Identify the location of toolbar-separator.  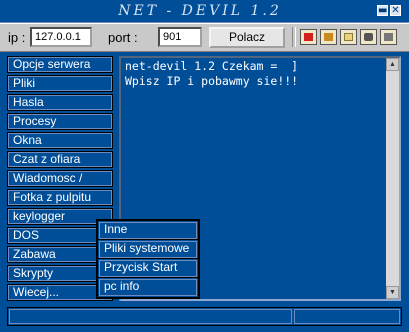
(294, 37).